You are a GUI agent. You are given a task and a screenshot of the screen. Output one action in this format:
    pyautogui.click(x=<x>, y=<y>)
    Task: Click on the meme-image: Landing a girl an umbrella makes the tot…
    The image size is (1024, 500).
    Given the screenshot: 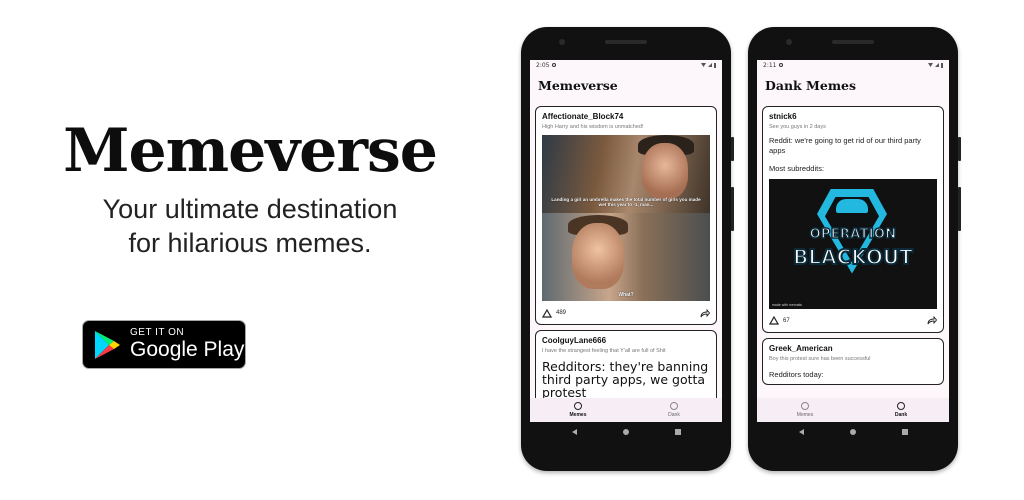 What is the action you would take?
    pyautogui.click(x=626, y=218)
    